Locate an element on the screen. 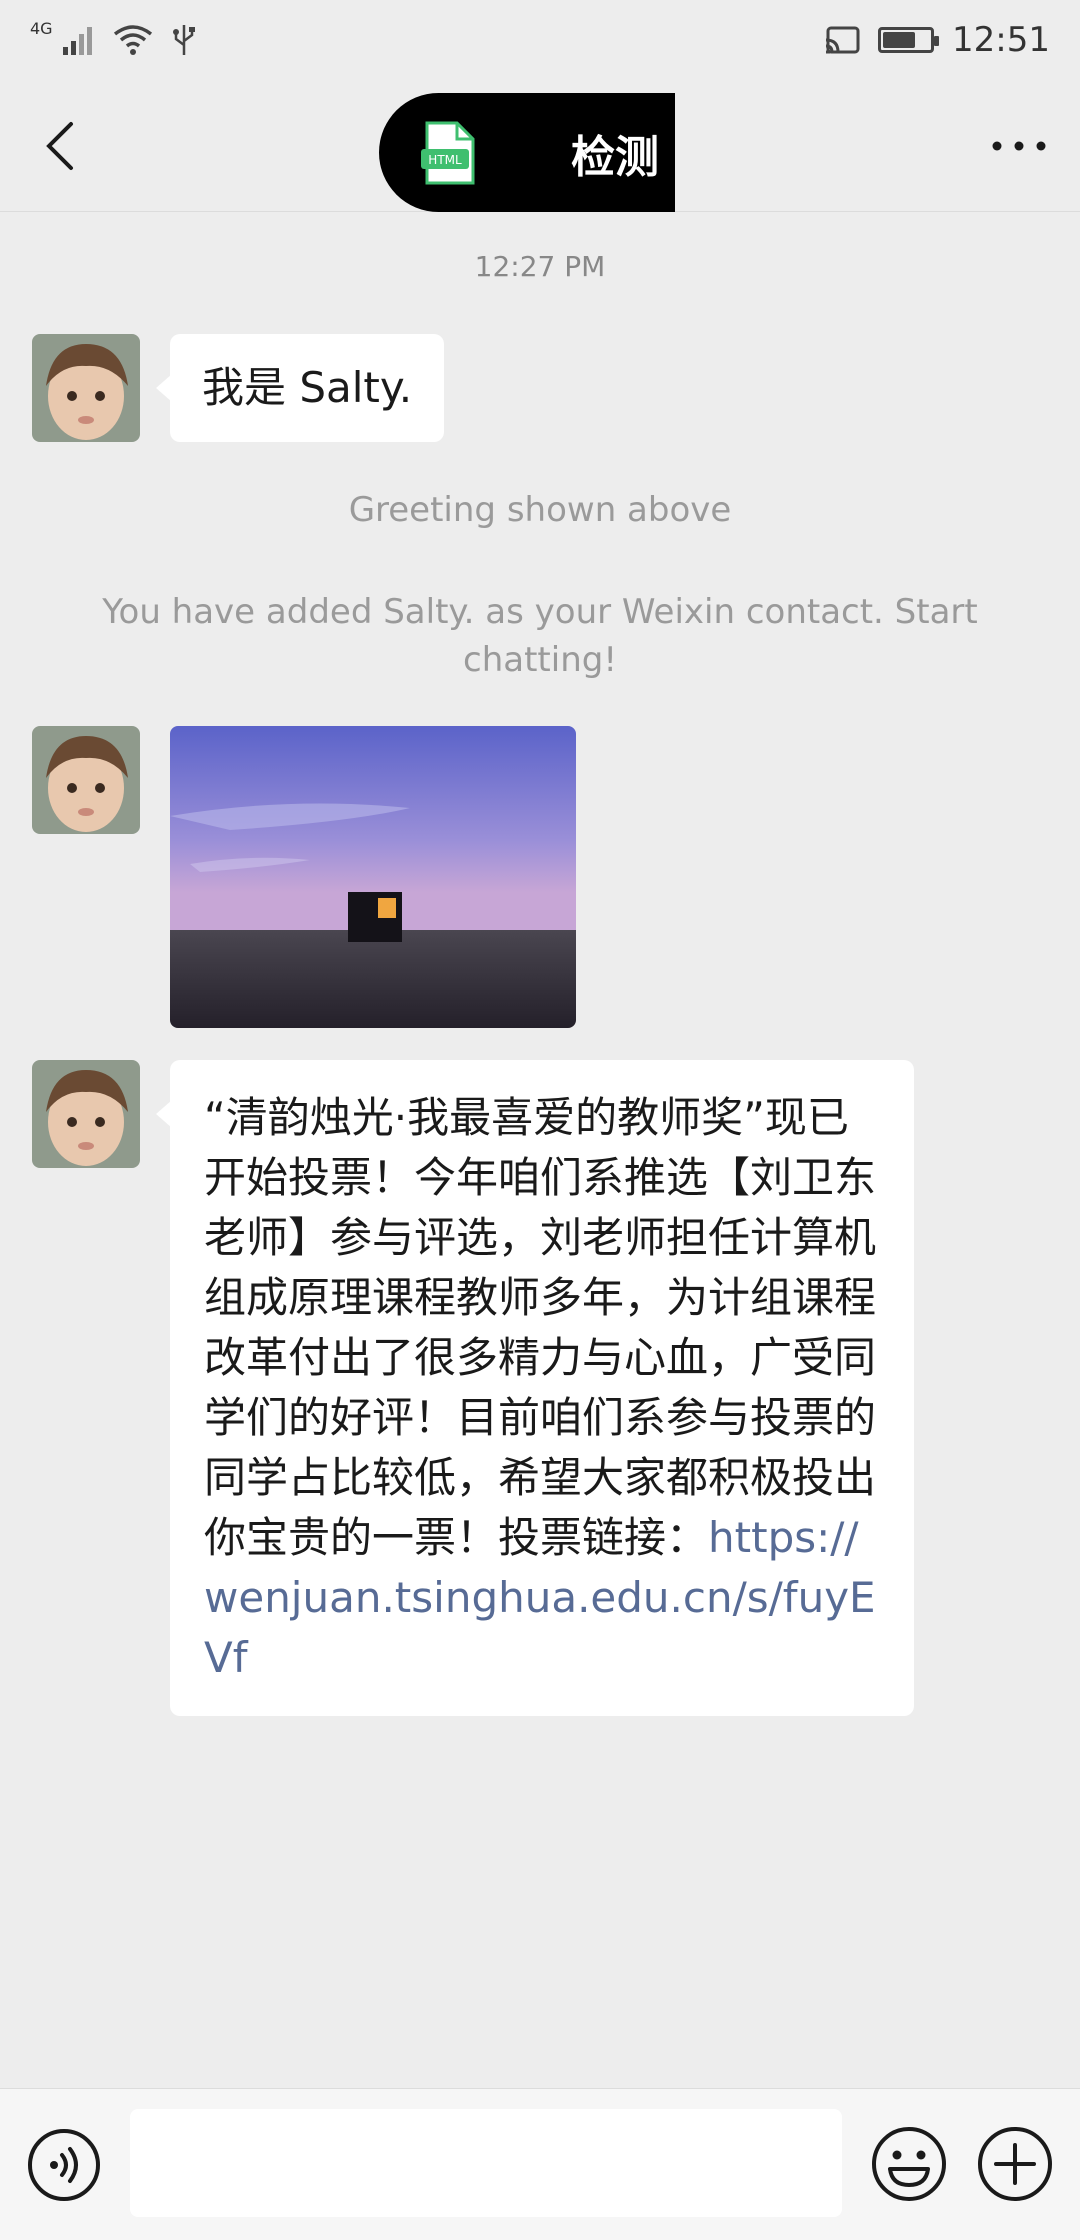 Image resolution: width=1080 pixels, height=2240 pixels. chat-header: HTML 检测 is located at coordinates (540, 146).